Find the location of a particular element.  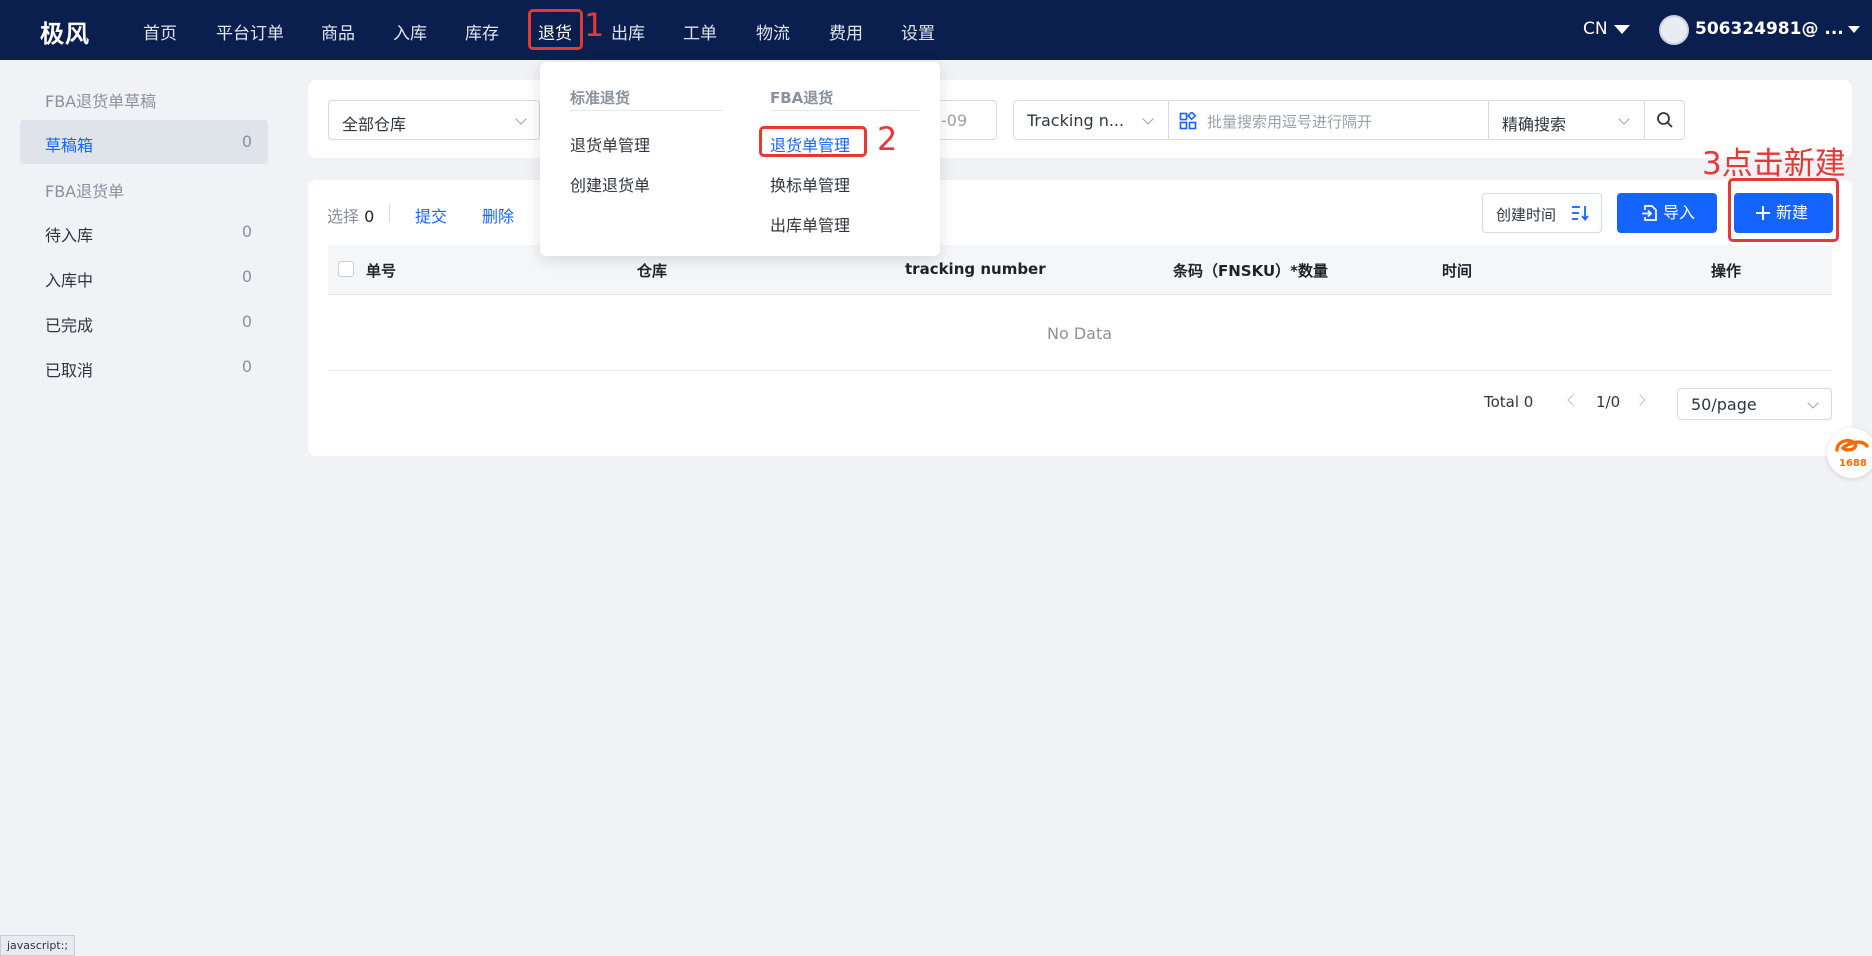

toolbar-divider is located at coordinates (389, 213).